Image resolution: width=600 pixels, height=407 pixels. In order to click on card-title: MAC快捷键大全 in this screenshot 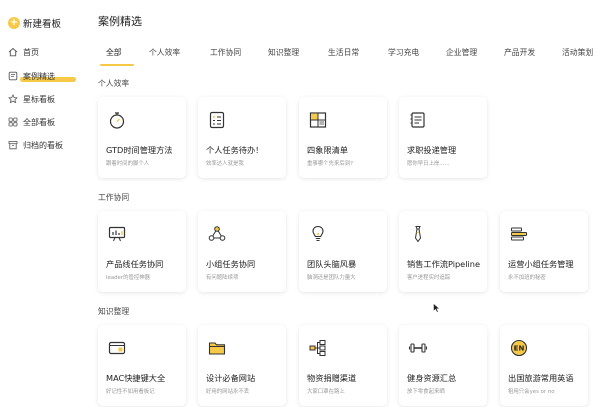, I will do `click(136, 378)`.